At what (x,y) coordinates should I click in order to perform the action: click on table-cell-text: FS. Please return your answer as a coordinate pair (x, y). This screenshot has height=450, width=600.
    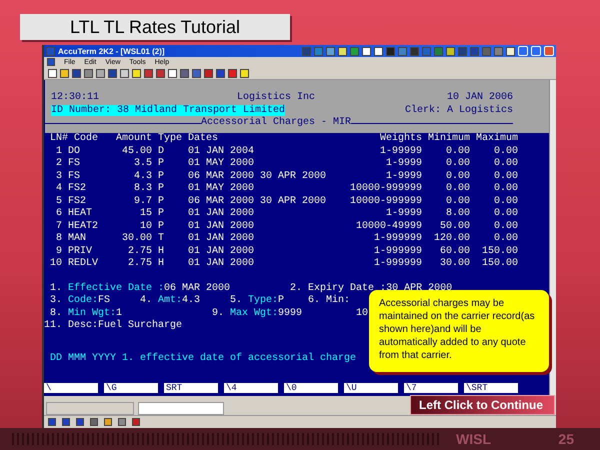
    Looking at the image, I should click on (75, 176).